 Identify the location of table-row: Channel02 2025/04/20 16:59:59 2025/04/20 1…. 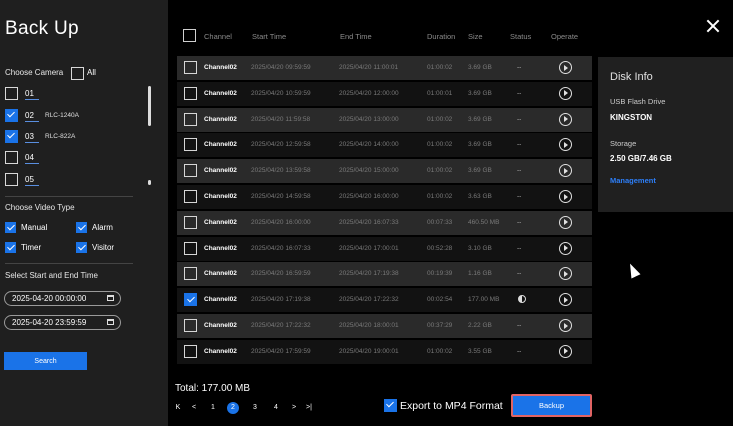
(384, 274).